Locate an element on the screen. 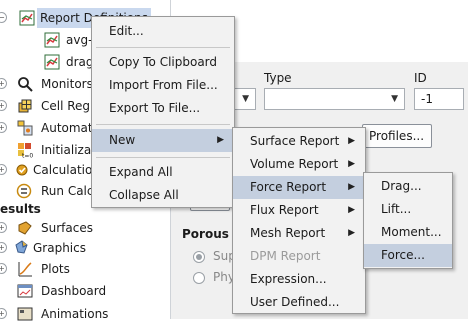  calculation-icon is located at coordinates (22, 170).